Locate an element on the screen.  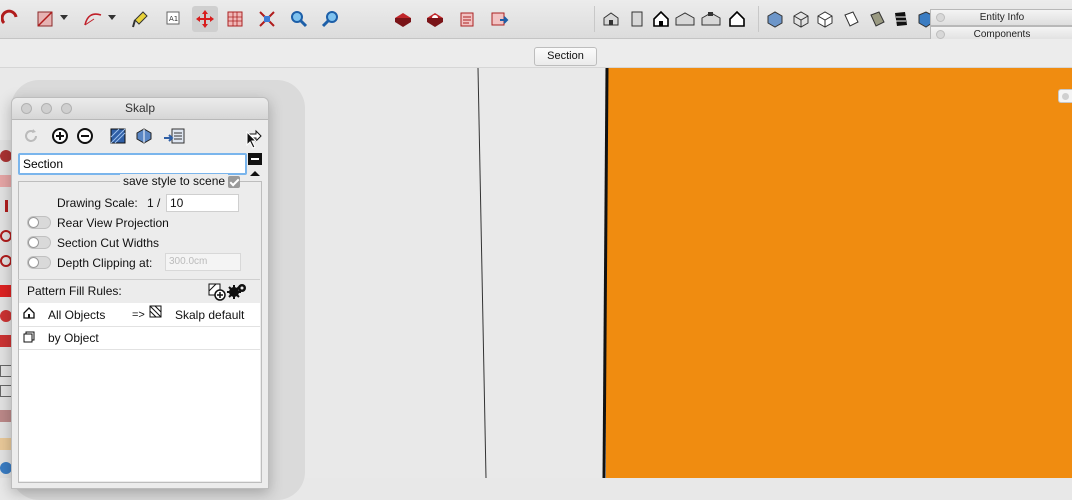
window-title: Skalp is located at coordinates (140, 108).